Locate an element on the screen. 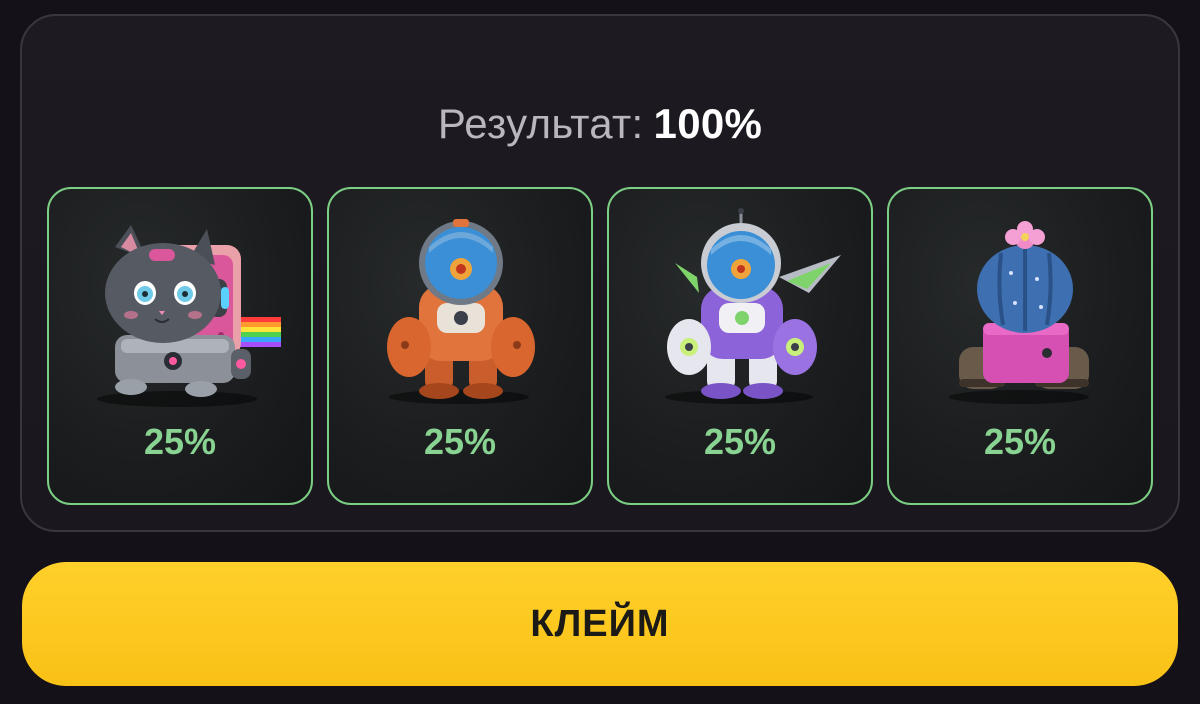 This screenshot has width=1200, height=704. card-cactus-tank: 25% is located at coordinates (1020, 346).